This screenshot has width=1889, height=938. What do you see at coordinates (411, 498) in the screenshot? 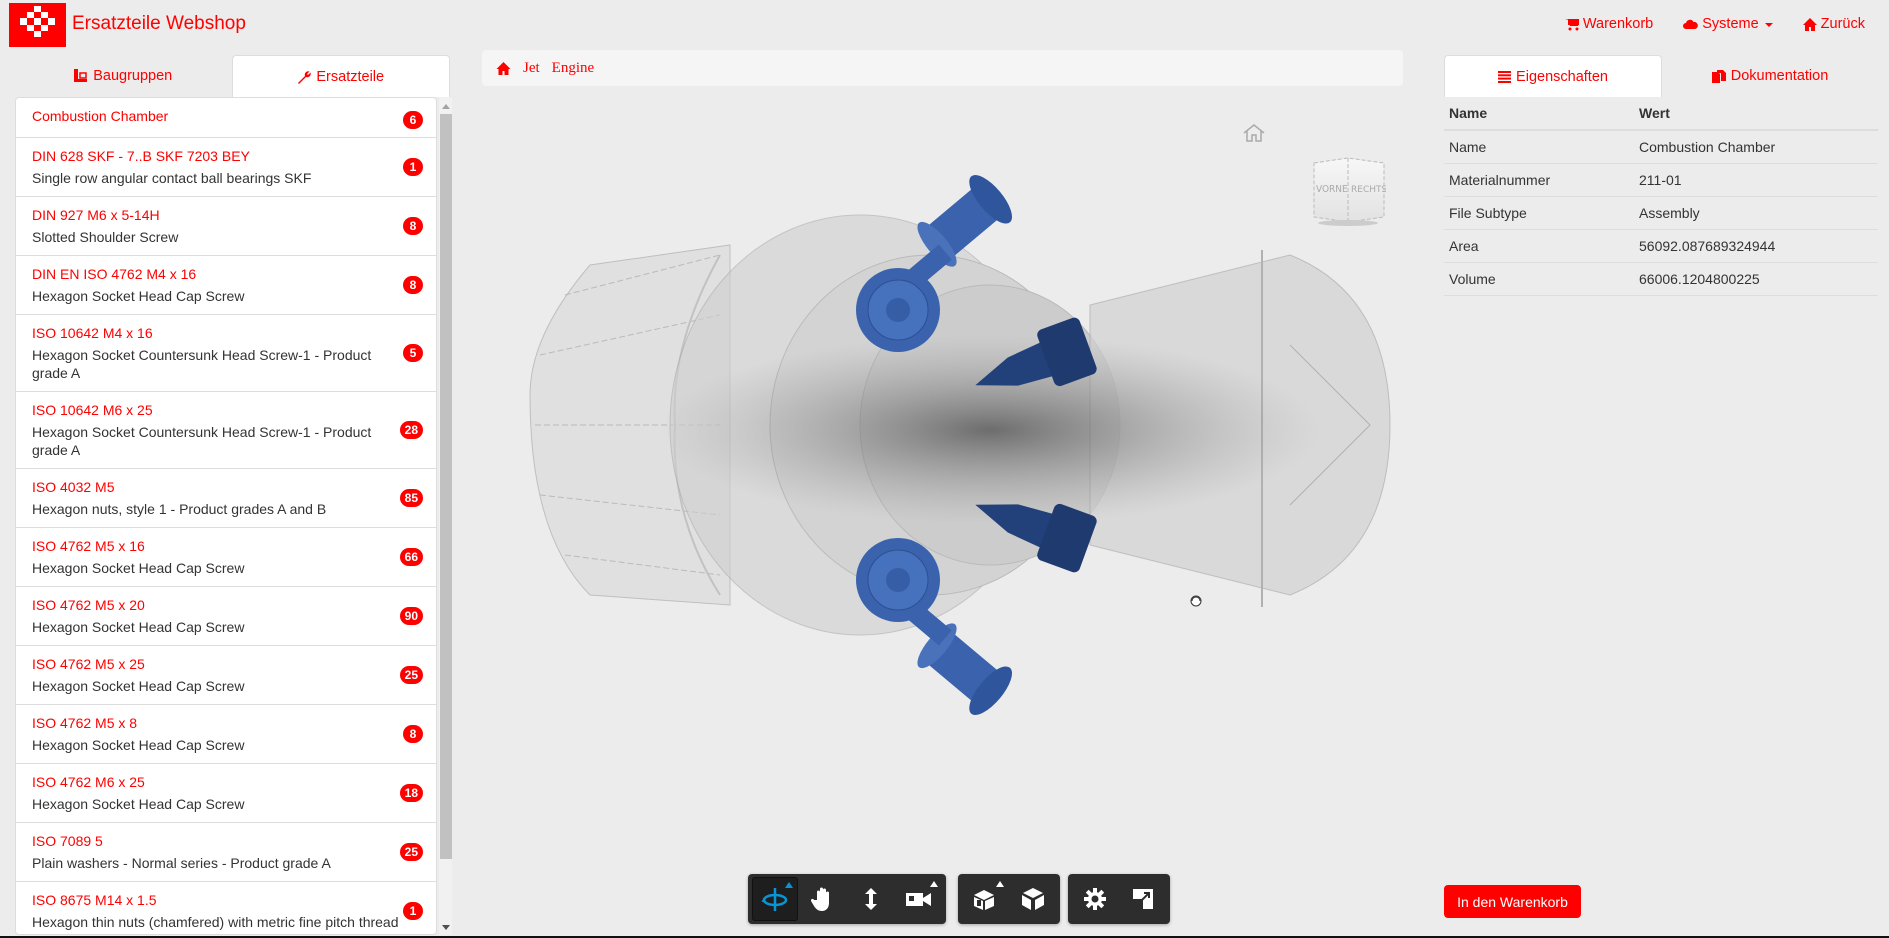
I see `count-badge: 85` at bounding box center [411, 498].